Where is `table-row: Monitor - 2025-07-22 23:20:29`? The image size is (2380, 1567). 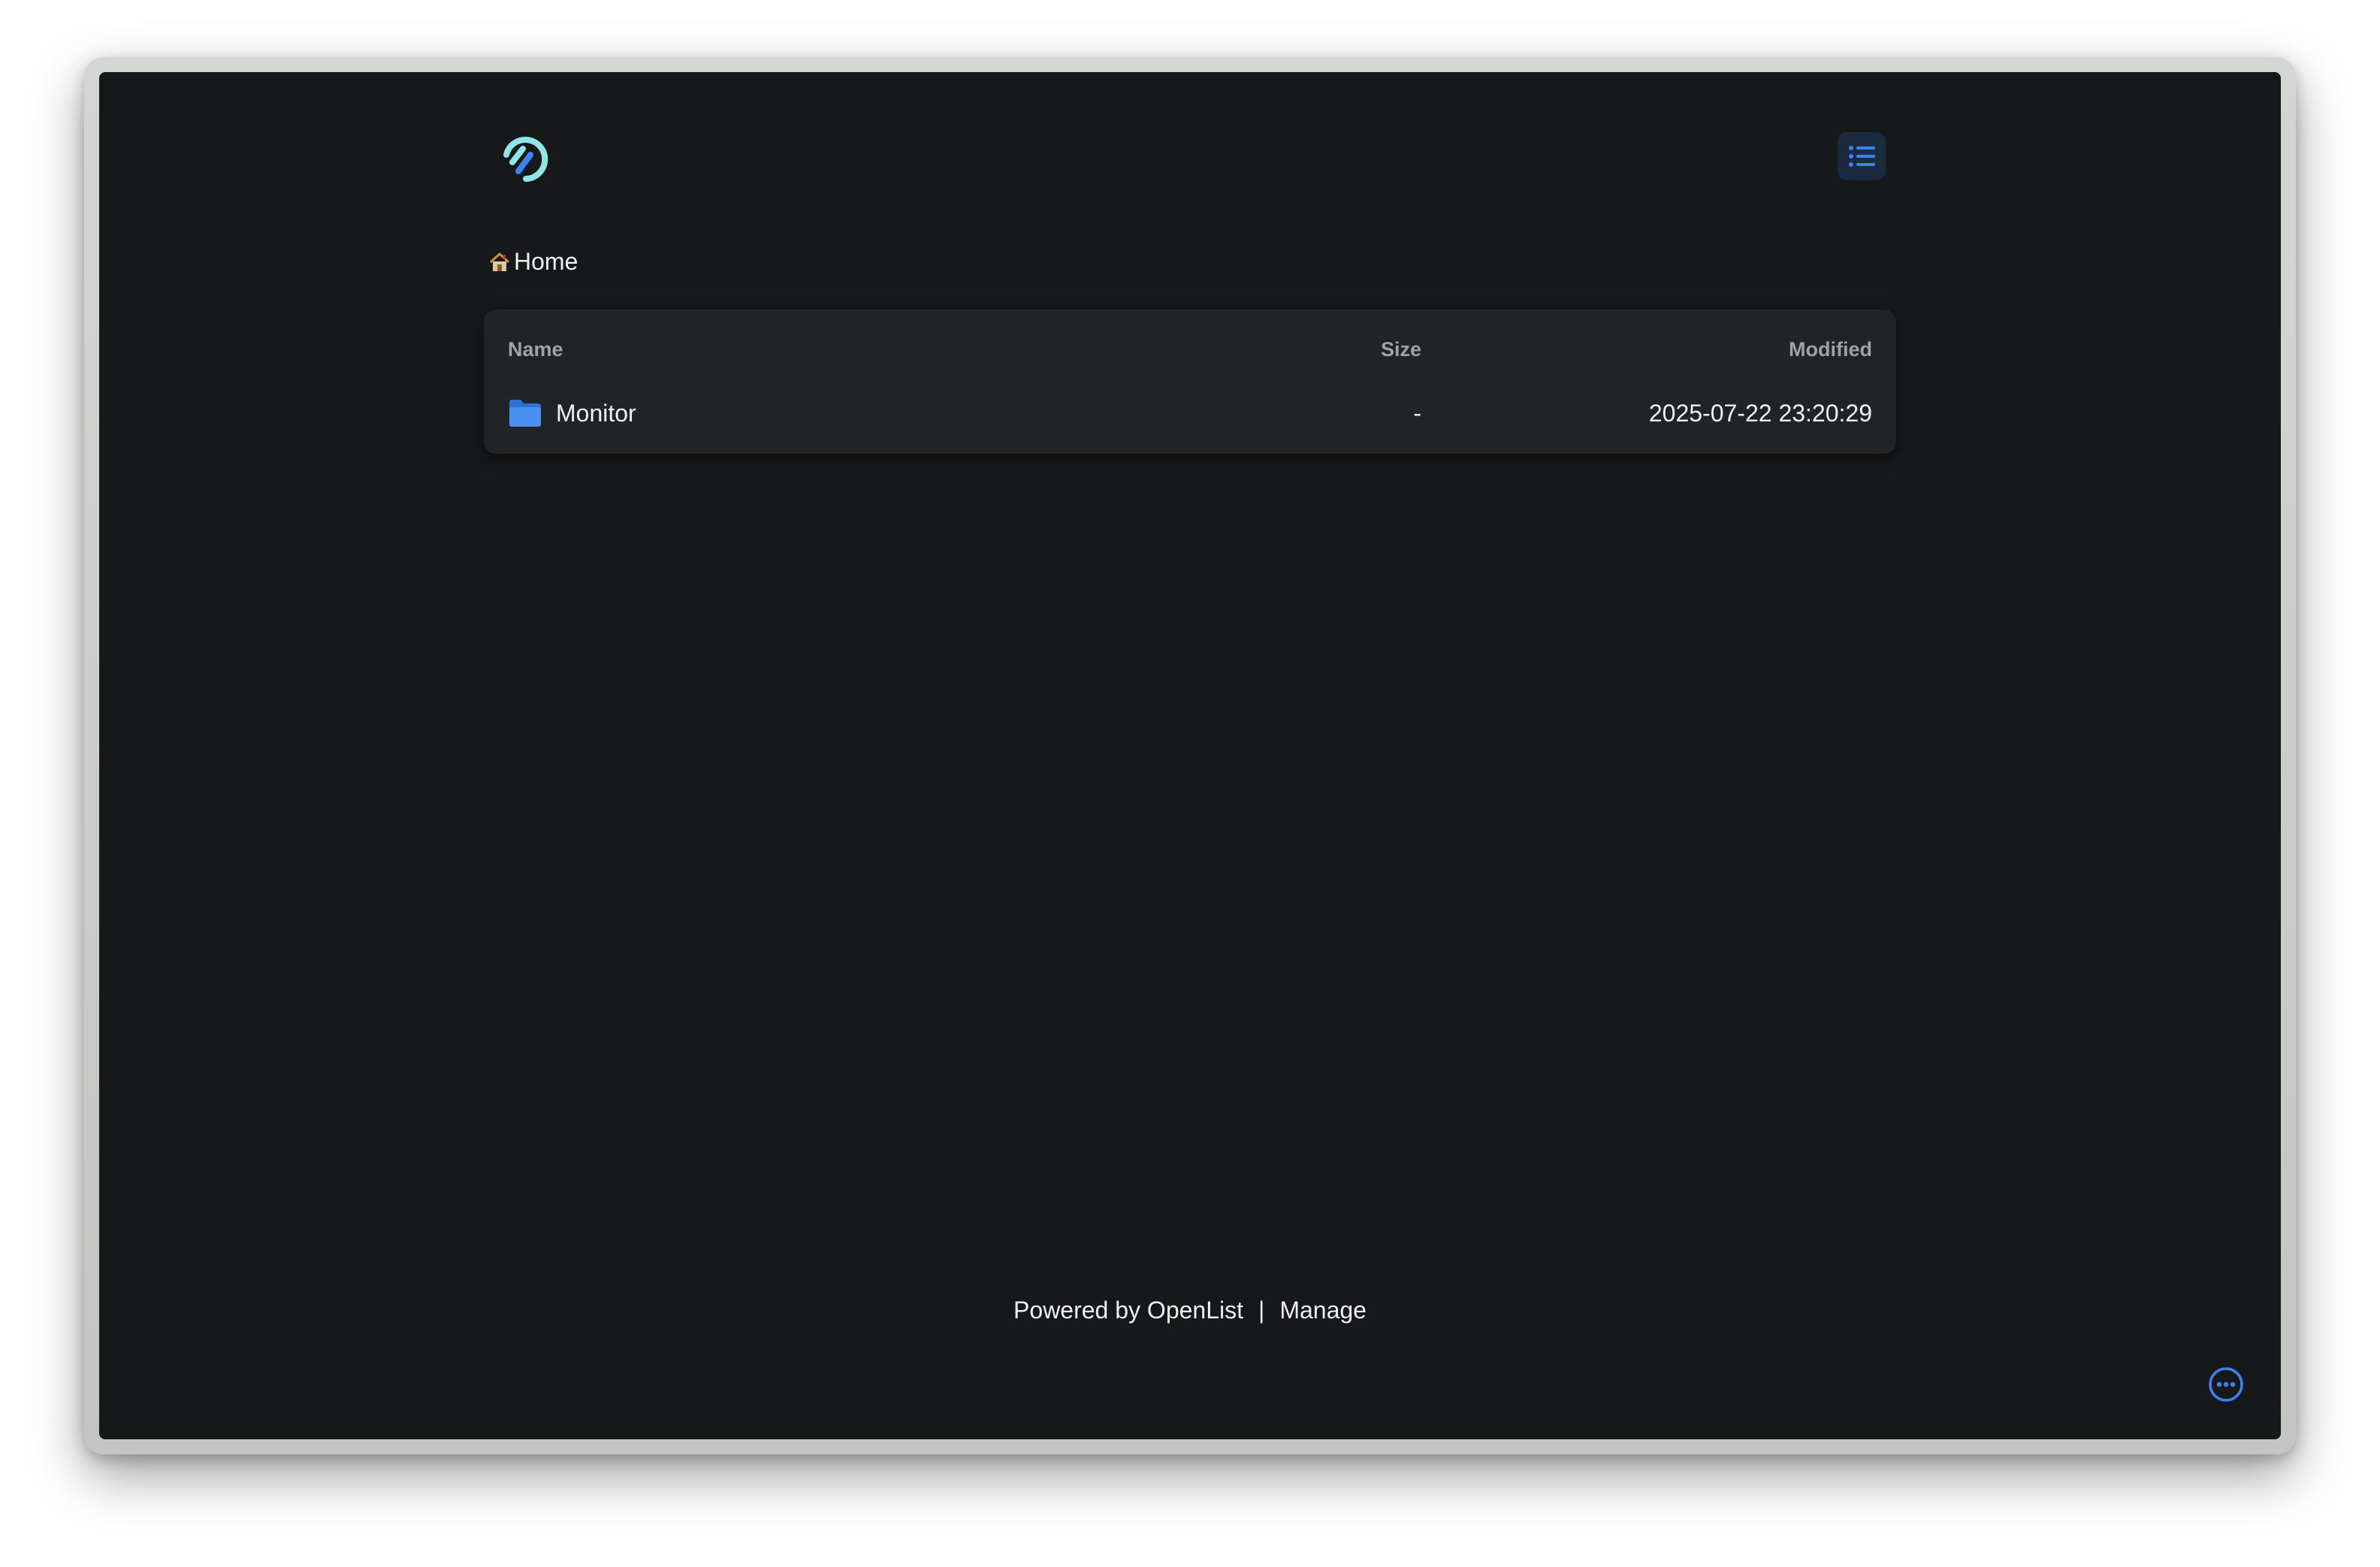 table-row: Monitor - 2025-07-22 23:20:29 is located at coordinates (1190, 415).